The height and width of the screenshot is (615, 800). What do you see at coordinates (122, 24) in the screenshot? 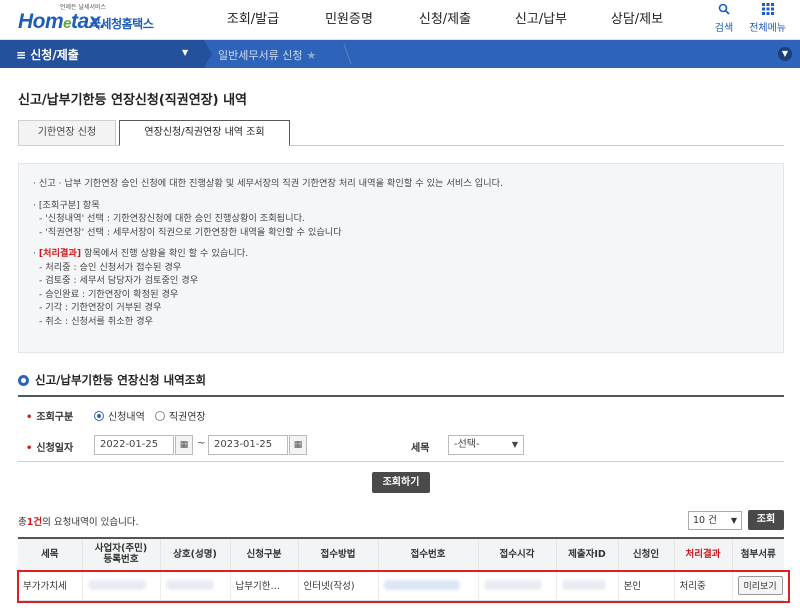
I see `logo-korean: 국세청홈택스` at bounding box center [122, 24].